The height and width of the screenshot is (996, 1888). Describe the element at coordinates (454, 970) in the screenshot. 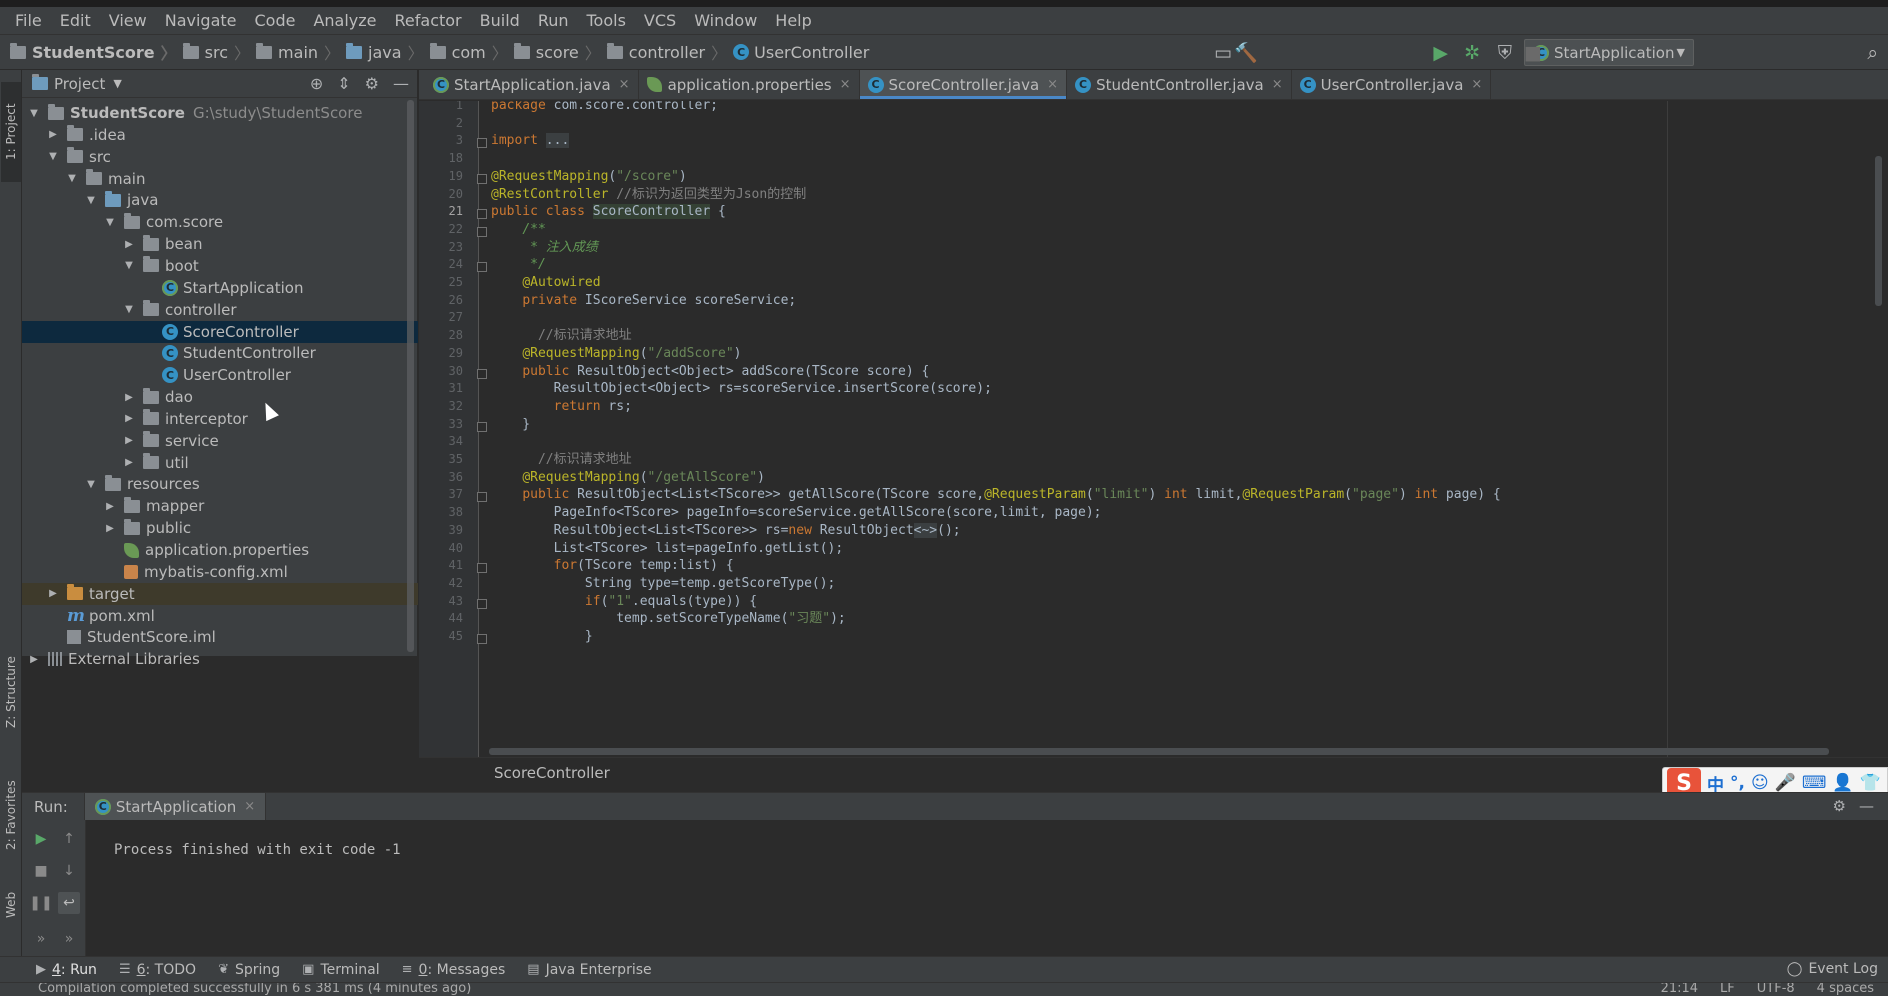

I see `bottom-tool-messages: ≡ 0: Messages` at that location.